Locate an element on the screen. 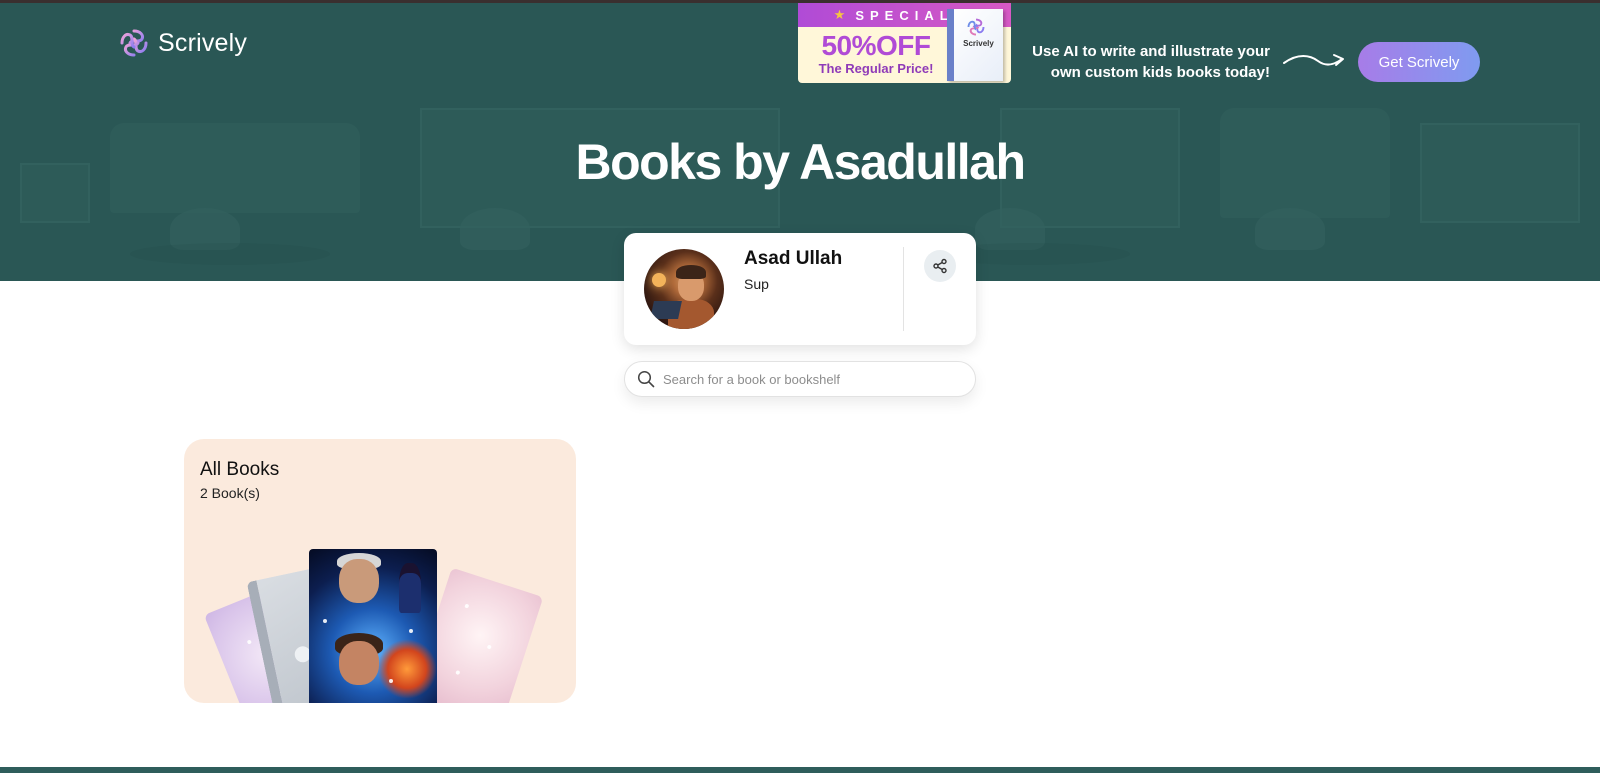  search-input is located at coordinates (813, 379).